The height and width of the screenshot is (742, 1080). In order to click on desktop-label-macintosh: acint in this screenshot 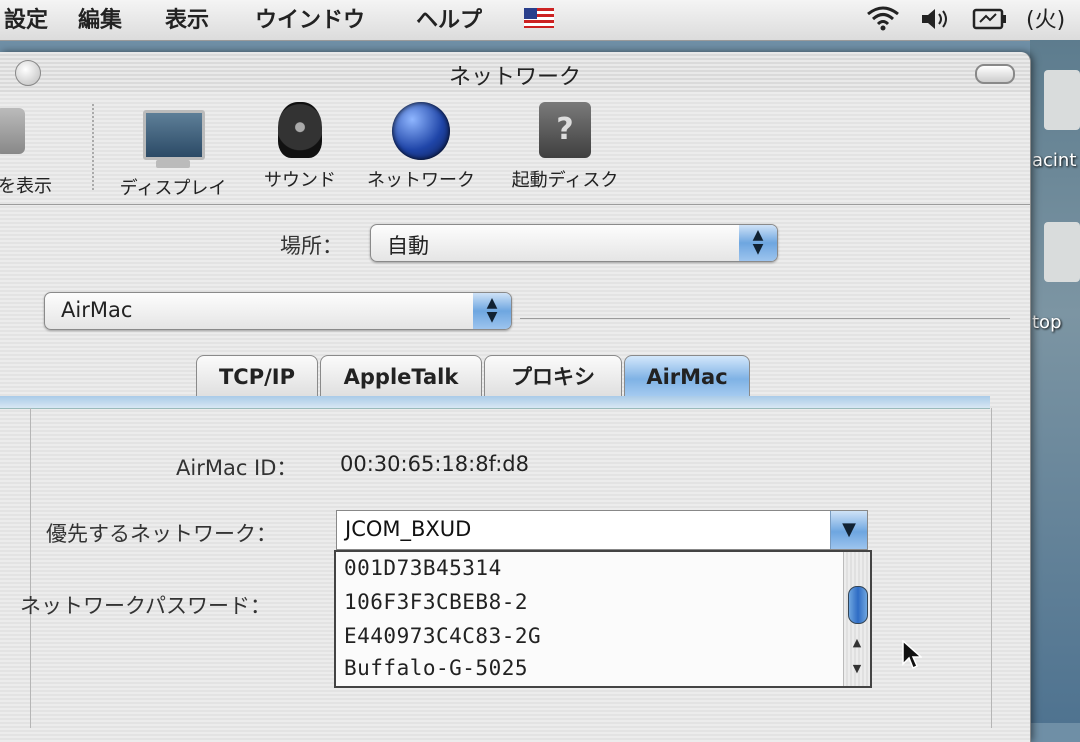, I will do `click(1054, 160)`.